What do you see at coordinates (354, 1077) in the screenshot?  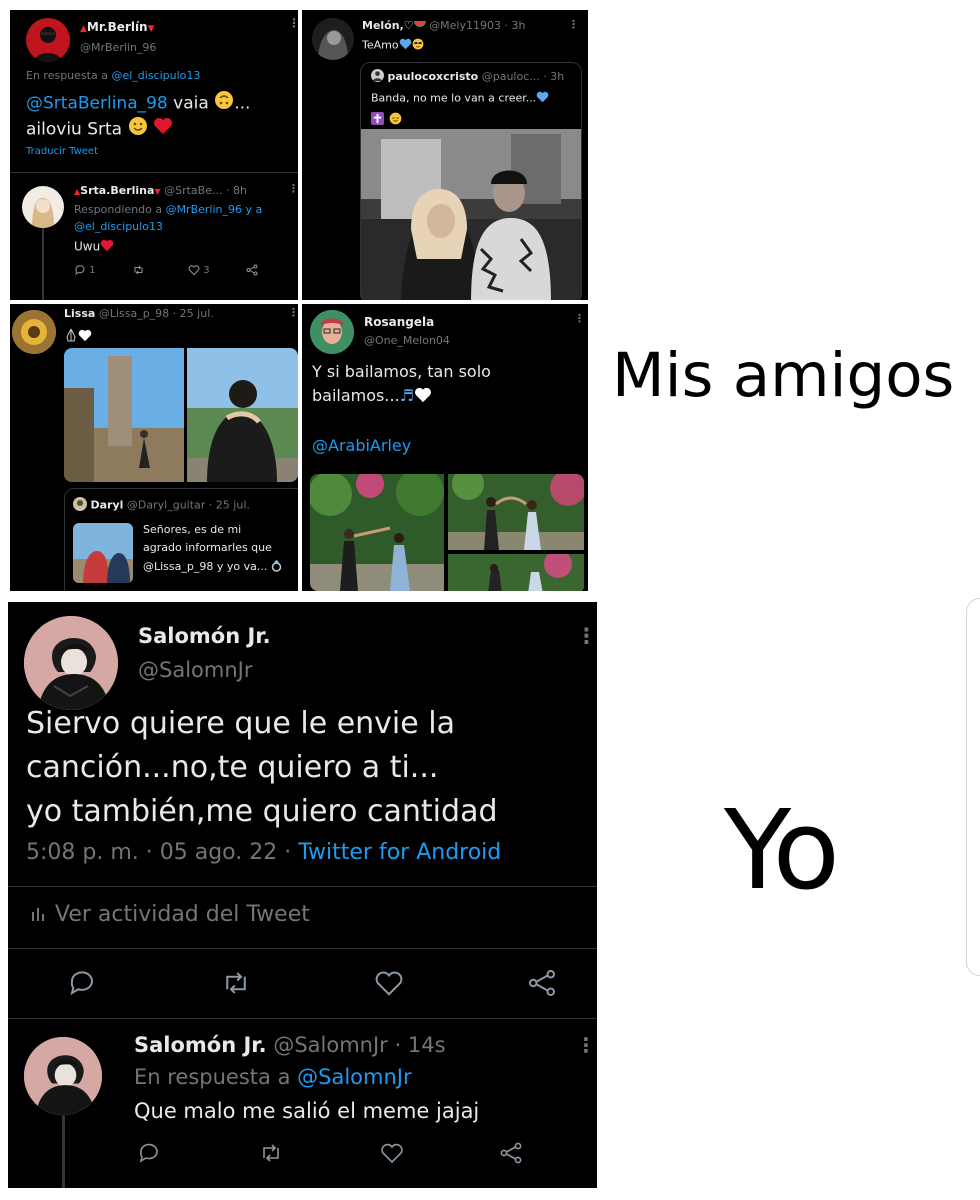 I see `reply-to-link: @SalomnJr` at bounding box center [354, 1077].